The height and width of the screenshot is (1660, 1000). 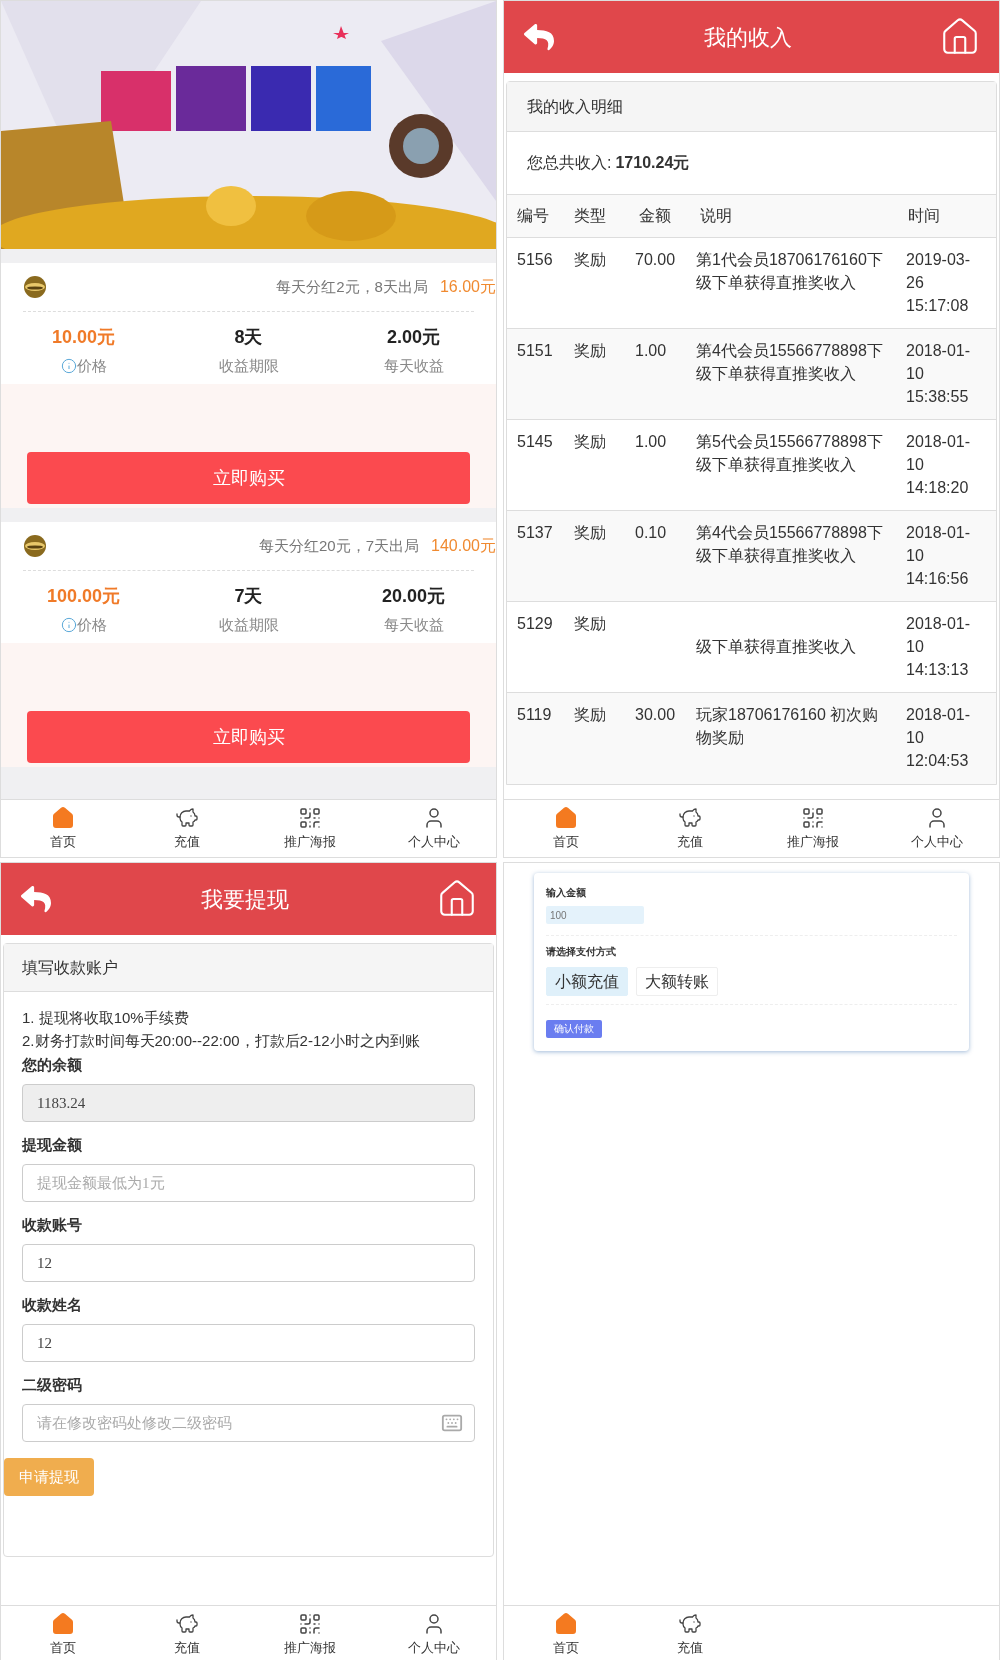 I want to click on field-label: 请选择支付方式, so click(x=581, y=952).